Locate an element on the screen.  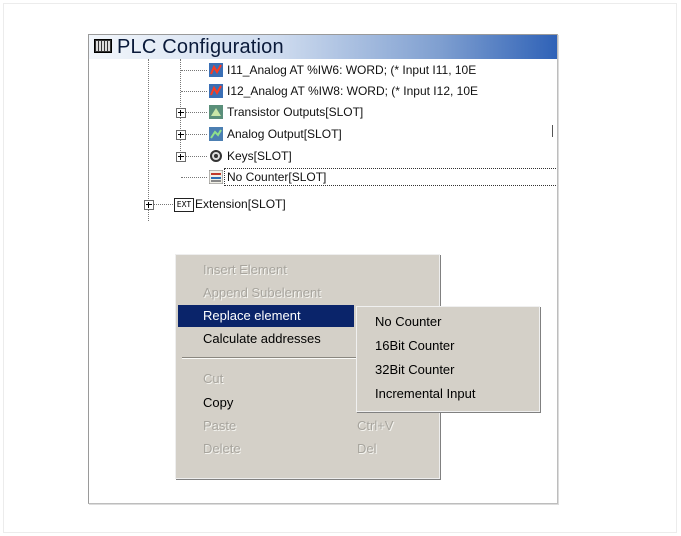
submenu-item-16bit-counter: 16Bit Counter is located at coordinates (415, 346).